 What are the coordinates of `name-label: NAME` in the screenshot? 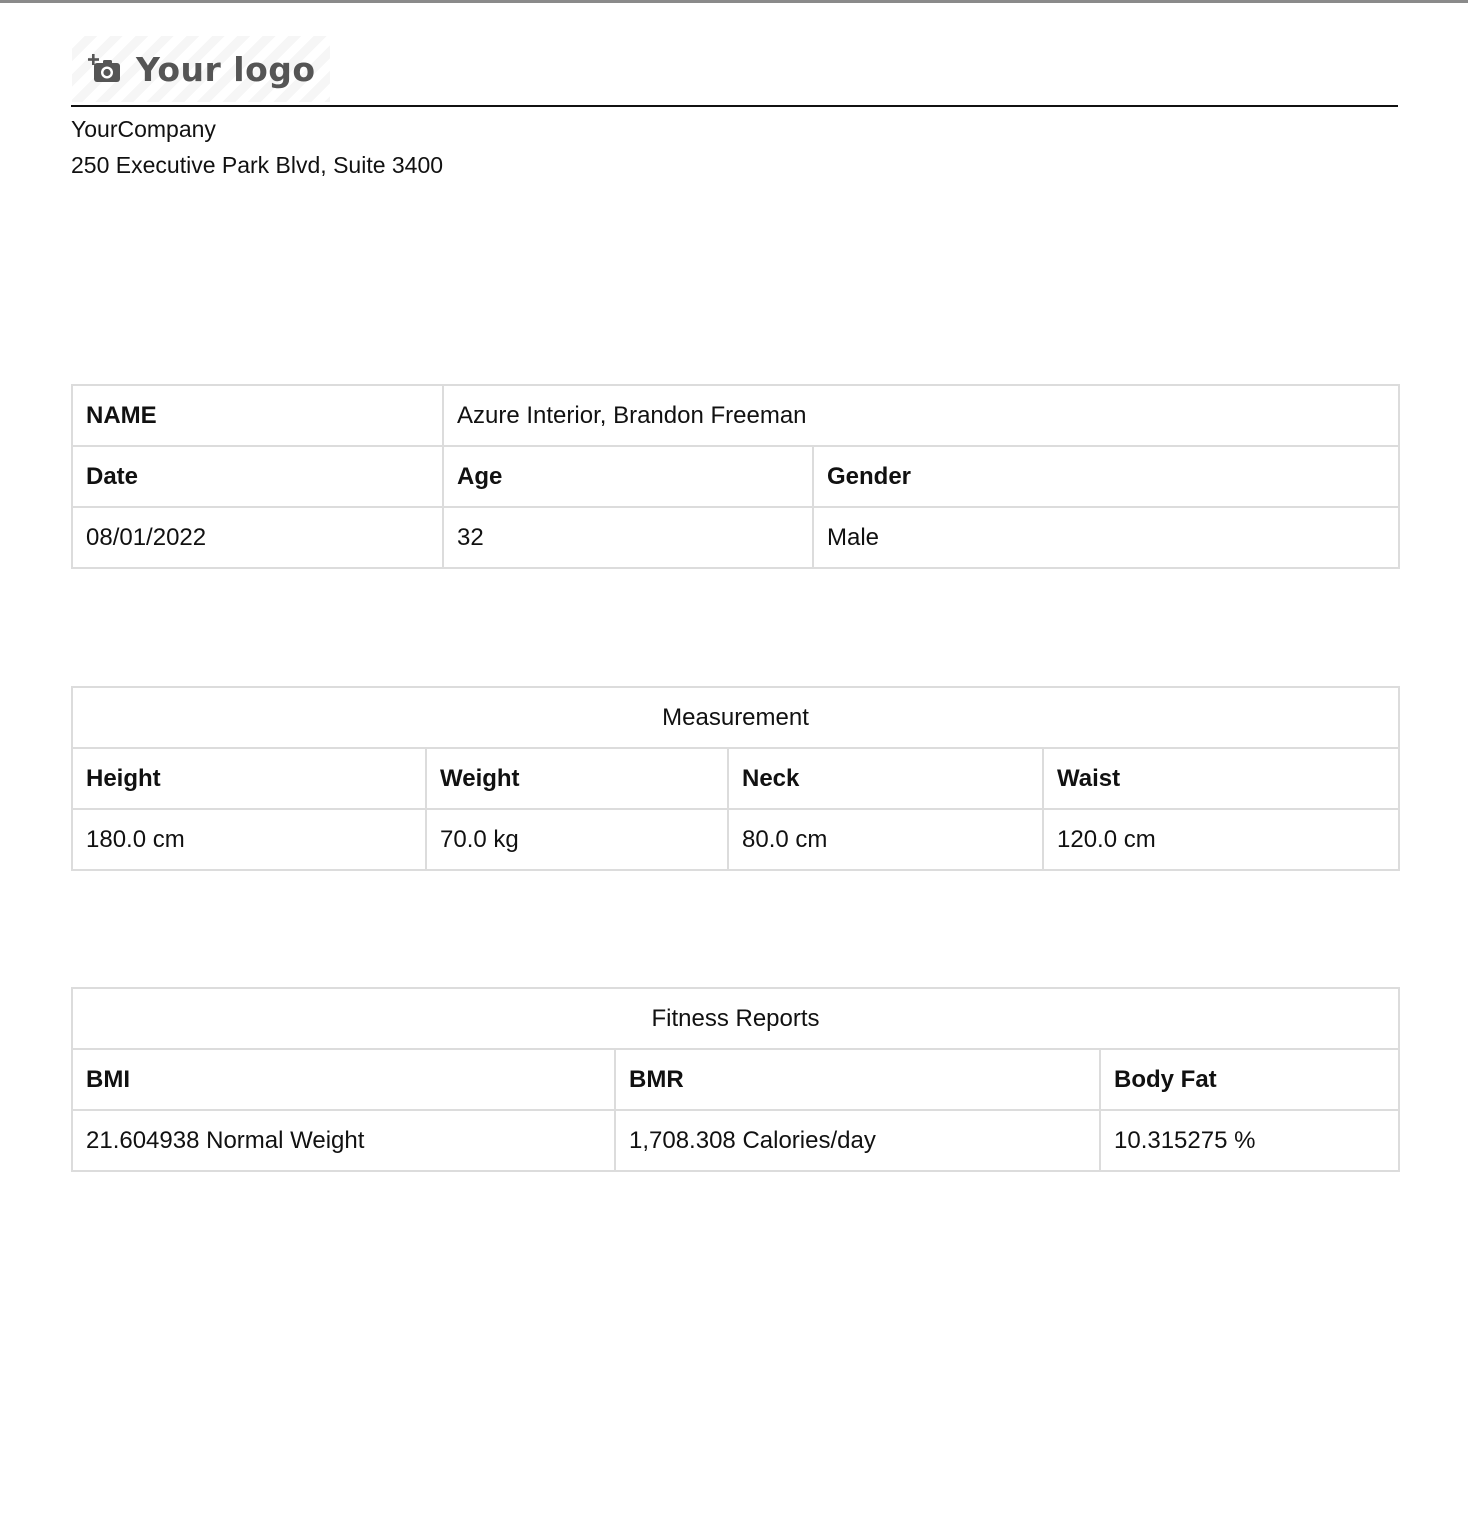 It's located at (257, 415).